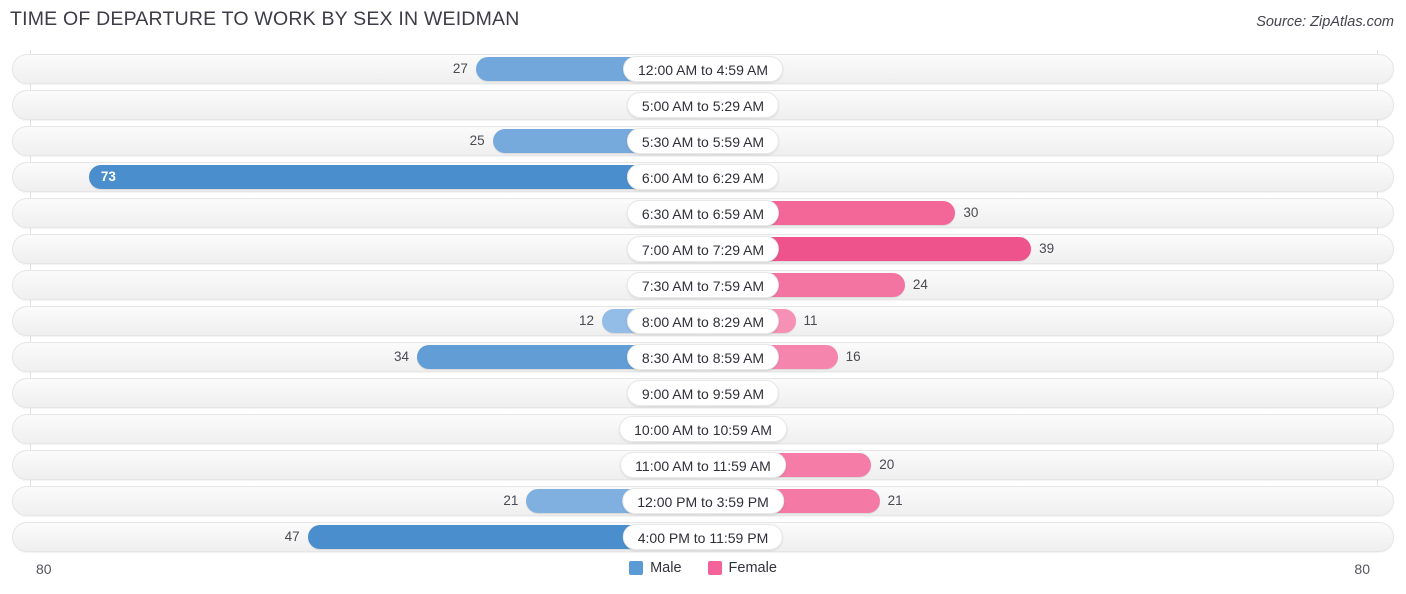 Image resolution: width=1406 pixels, height=594 pixels. I want to click on category-label: 5:30 AM to 5:59 AM, so click(703, 141).